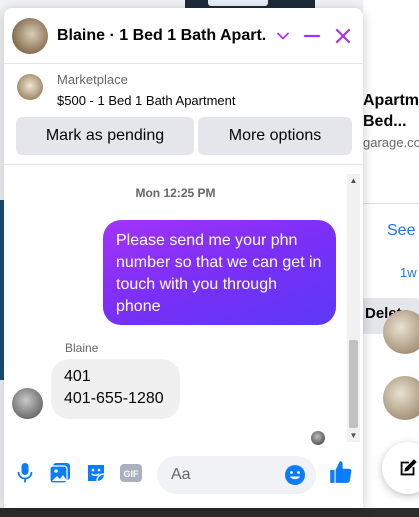 The width and height of the screenshot is (419, 517). Describe the element at coordinates (401, 231) in the screenshot. I see `see-all-link: See` at that location.